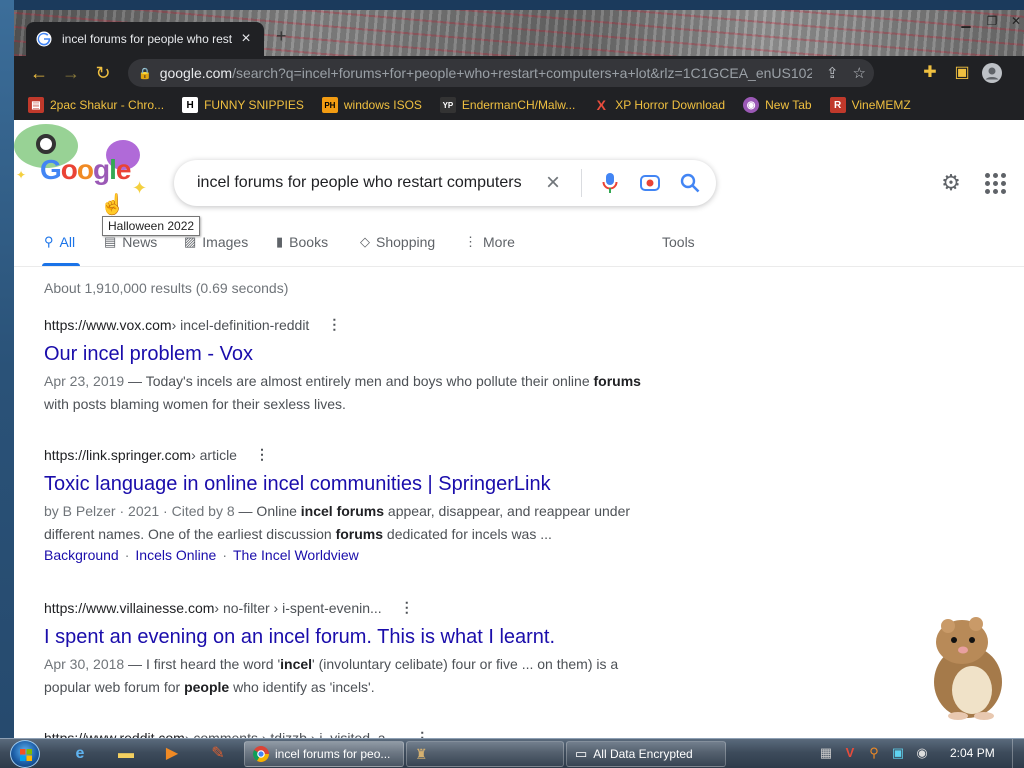 The width and height of the screenshot is (1024, 768). Describe the element at coordinates (751, 105) in the screenshot. I see `globe-icon: ◉` at that location.